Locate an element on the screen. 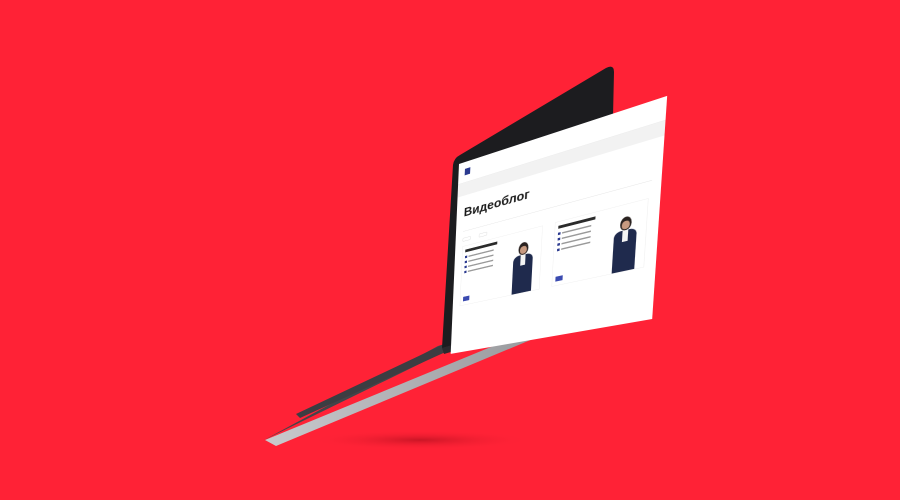 This screenshot has height=500, width=900. bank-logo-icon is located at coordinates (467, 171).